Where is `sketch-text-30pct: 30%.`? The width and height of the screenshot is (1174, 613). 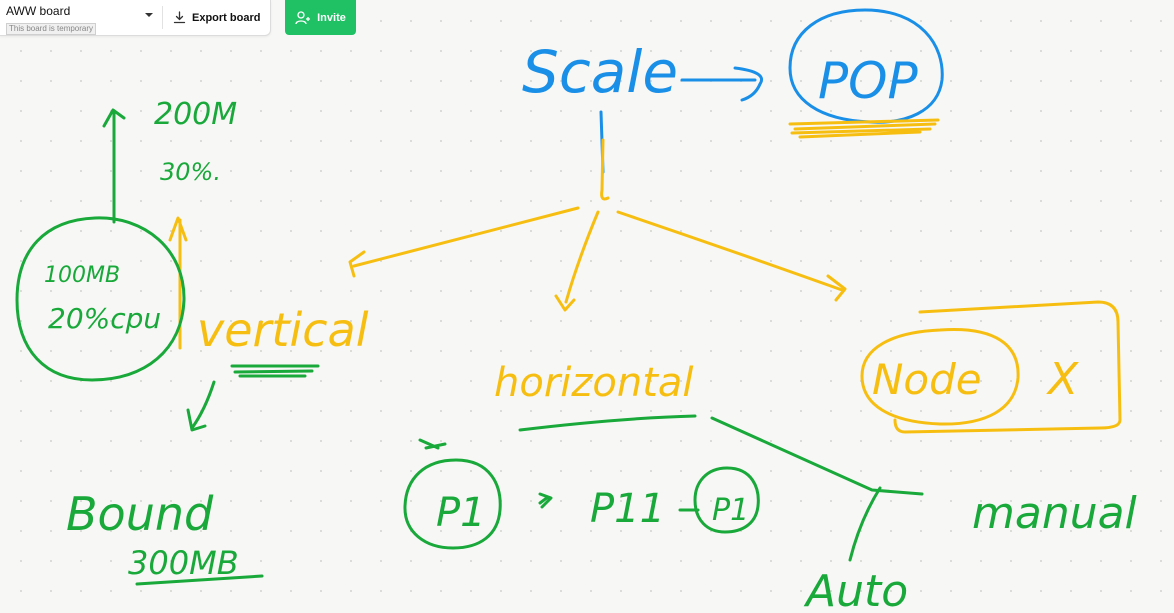 sketch-text-30pct: 30%. is located at coordinates (190, 172).